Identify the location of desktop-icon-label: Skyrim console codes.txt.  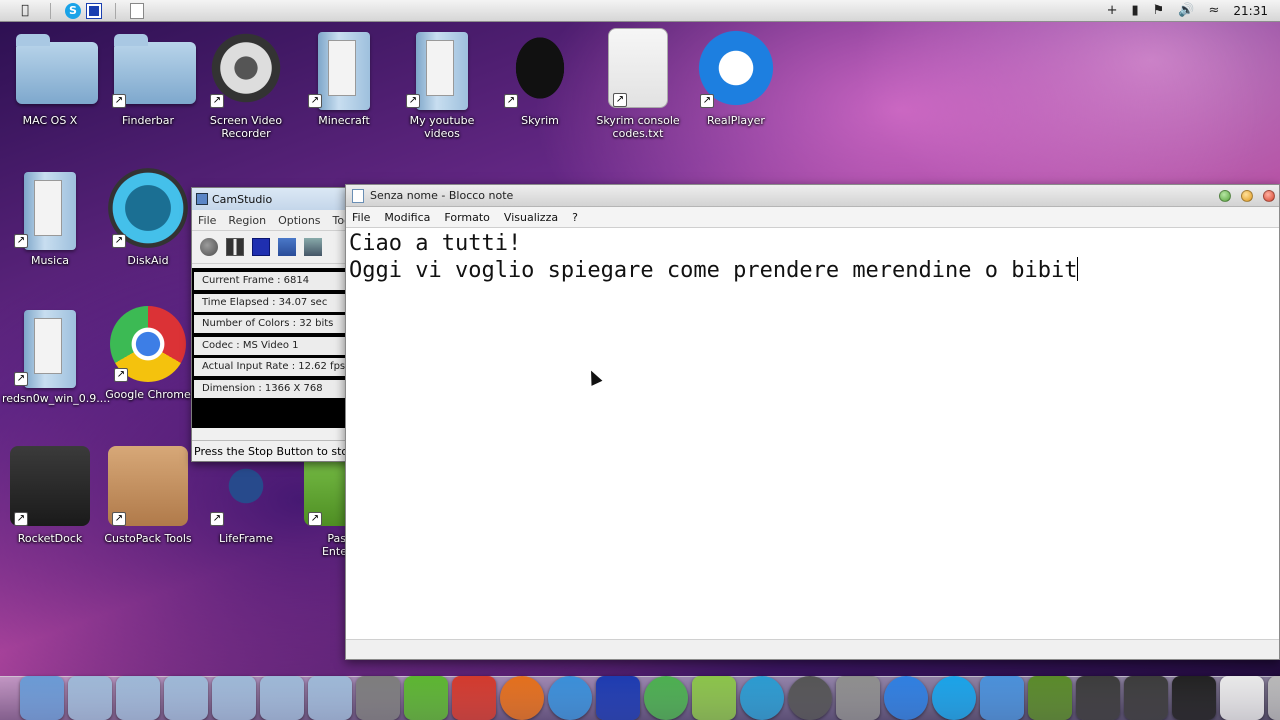
(638, 127).